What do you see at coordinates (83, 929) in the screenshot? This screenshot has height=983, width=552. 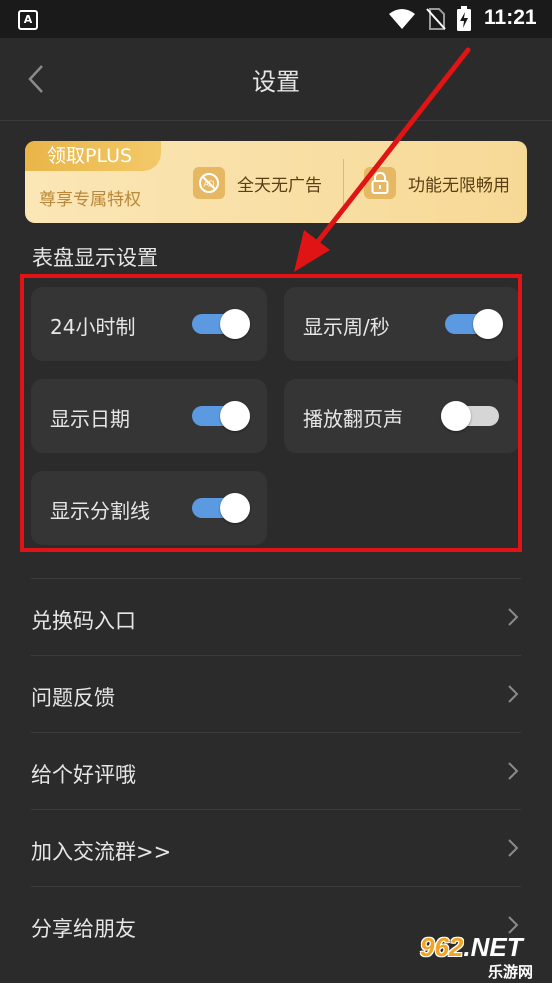 I see `list-item-label: 分享给朋友` at bounding box center [83, 929].